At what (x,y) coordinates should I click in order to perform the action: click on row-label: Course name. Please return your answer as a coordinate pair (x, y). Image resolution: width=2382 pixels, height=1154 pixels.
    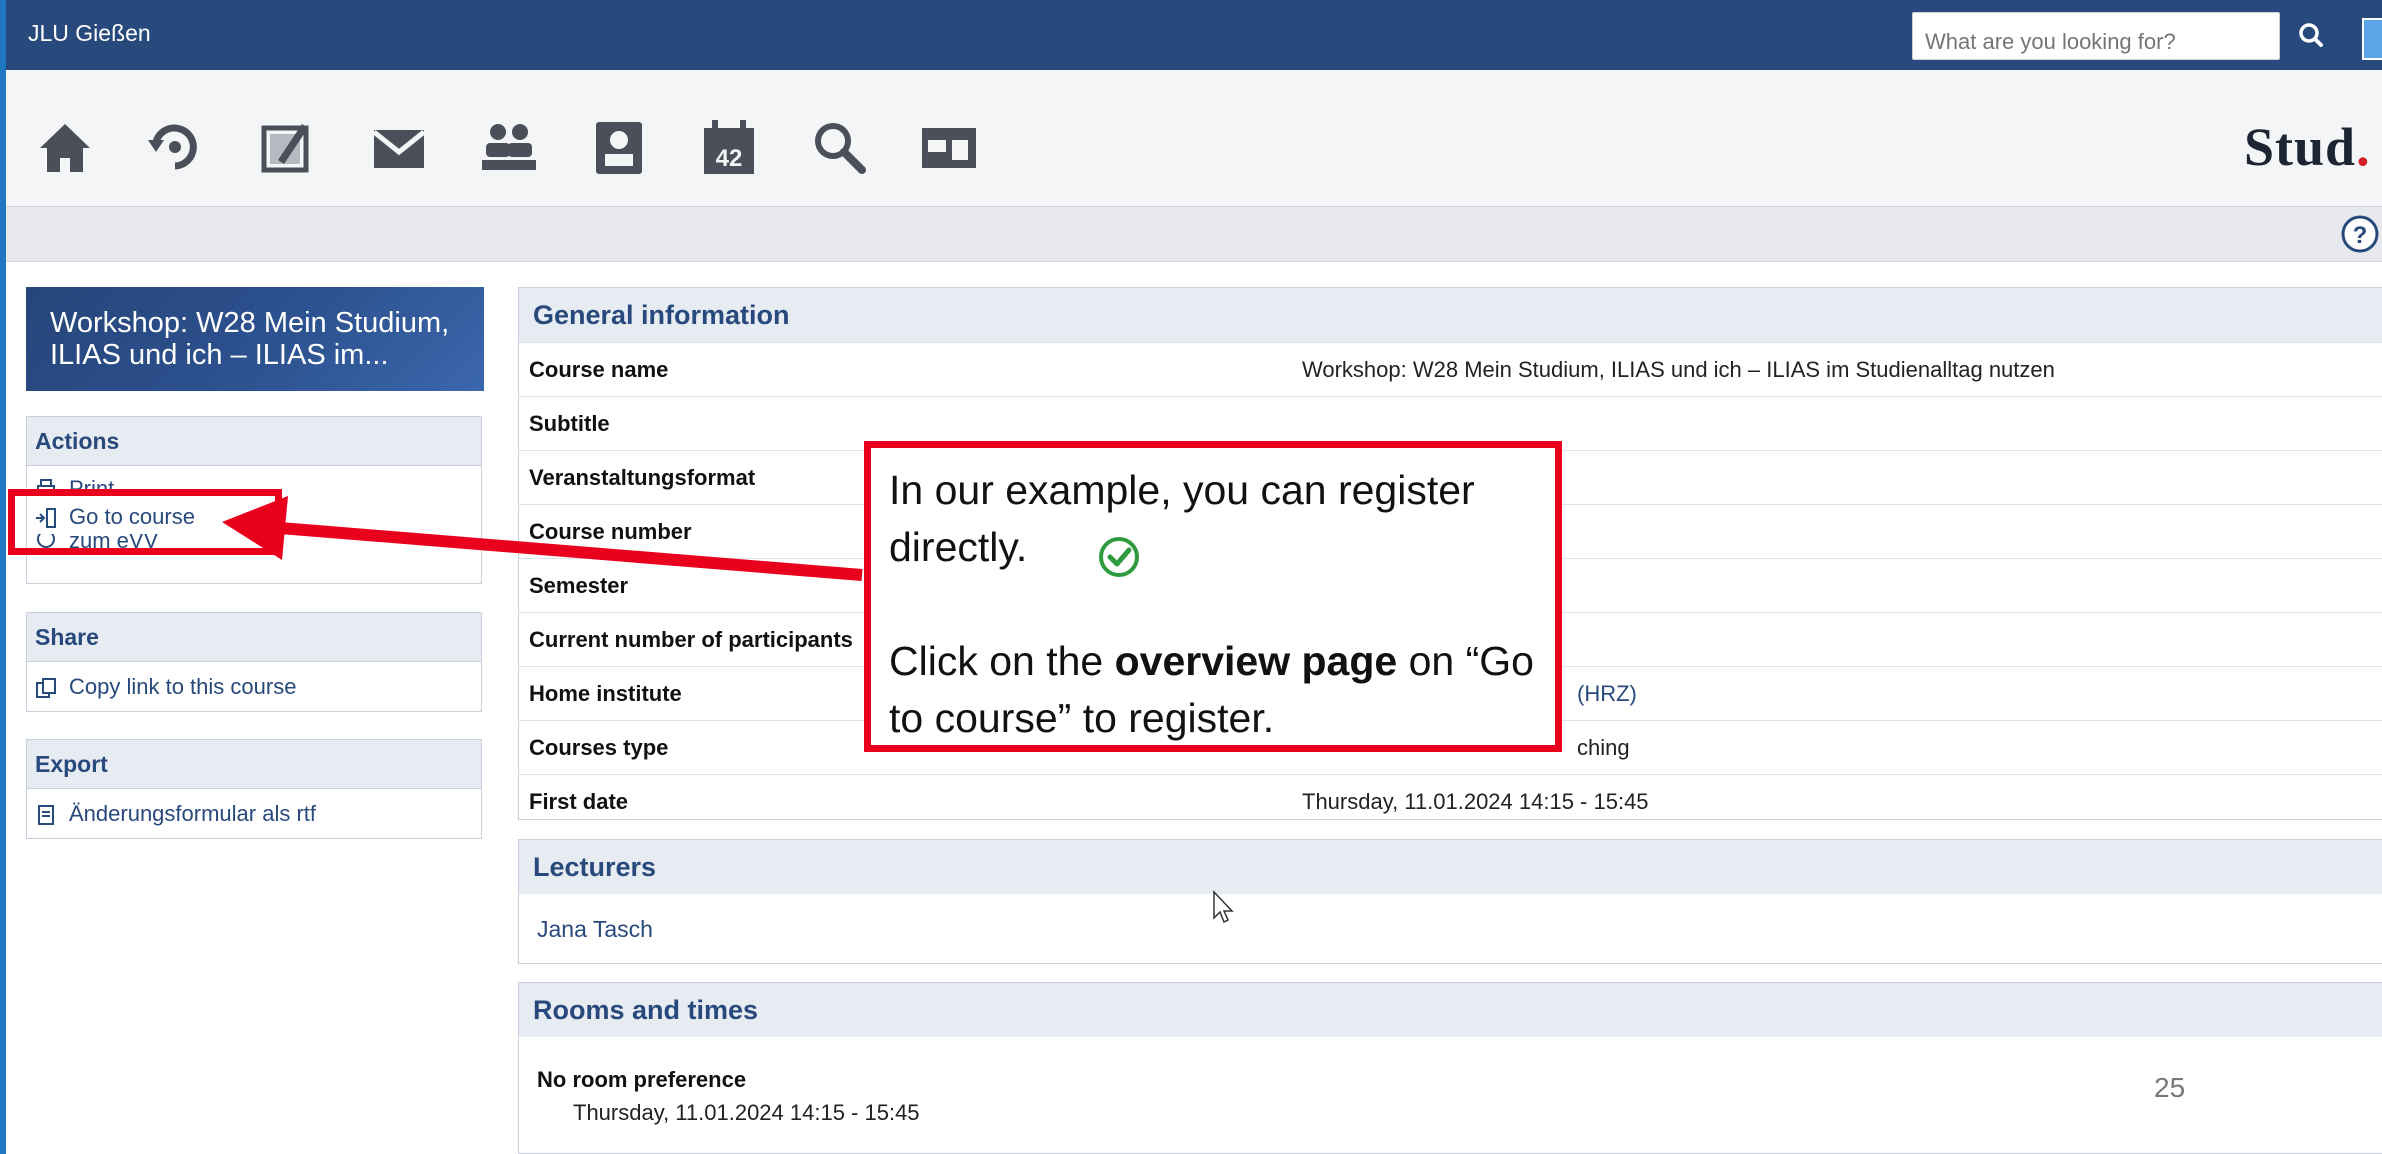
    Looking at the image, I should click on (599, 369).